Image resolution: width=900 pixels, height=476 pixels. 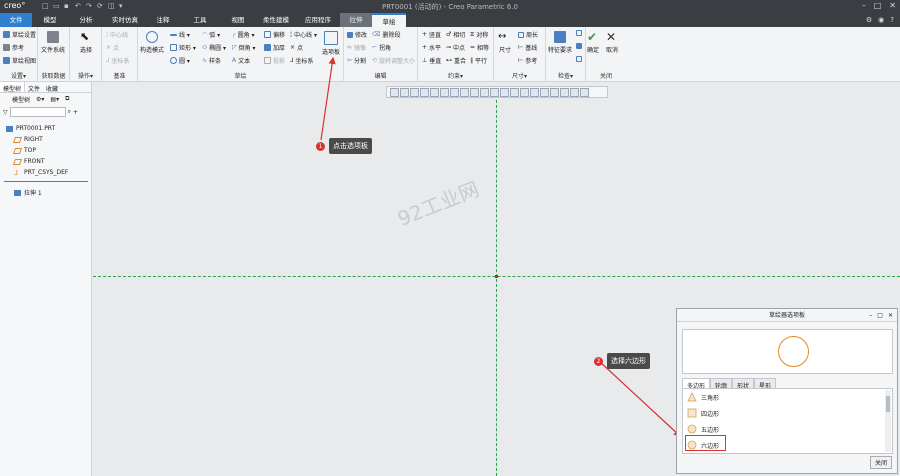 What do you see at coordinates (479, 35) in the screenshot?
I see `symmetric-constraint-button: ⧖ 对称` at bounding box center [479, 35].